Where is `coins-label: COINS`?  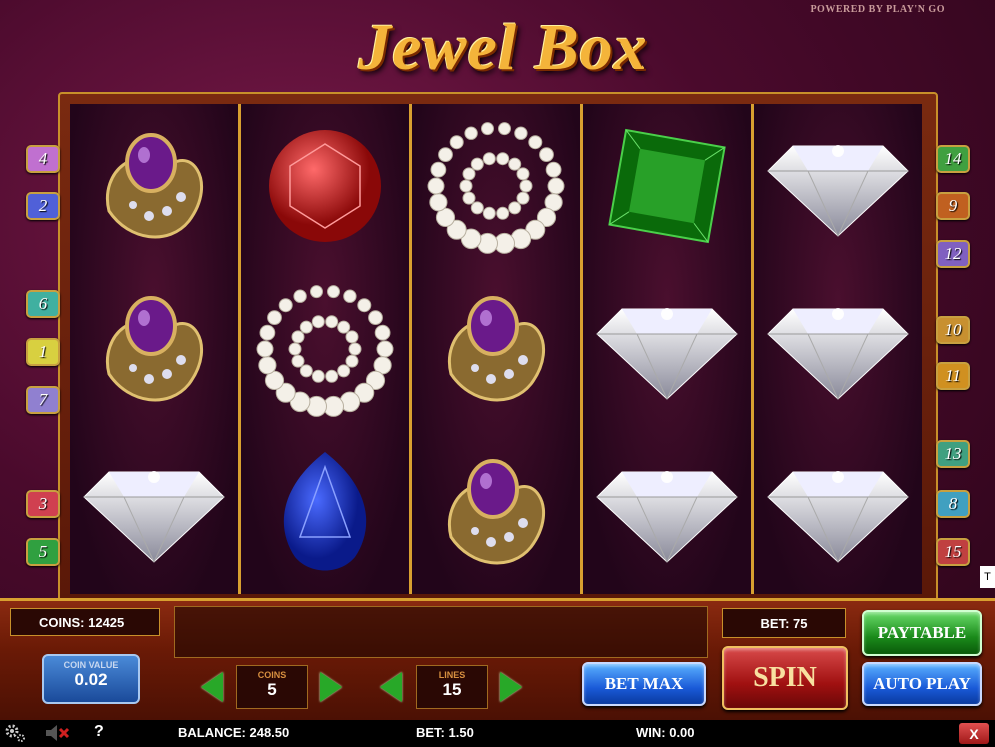 coins-label: COINS is located at coordinates (272, 675).